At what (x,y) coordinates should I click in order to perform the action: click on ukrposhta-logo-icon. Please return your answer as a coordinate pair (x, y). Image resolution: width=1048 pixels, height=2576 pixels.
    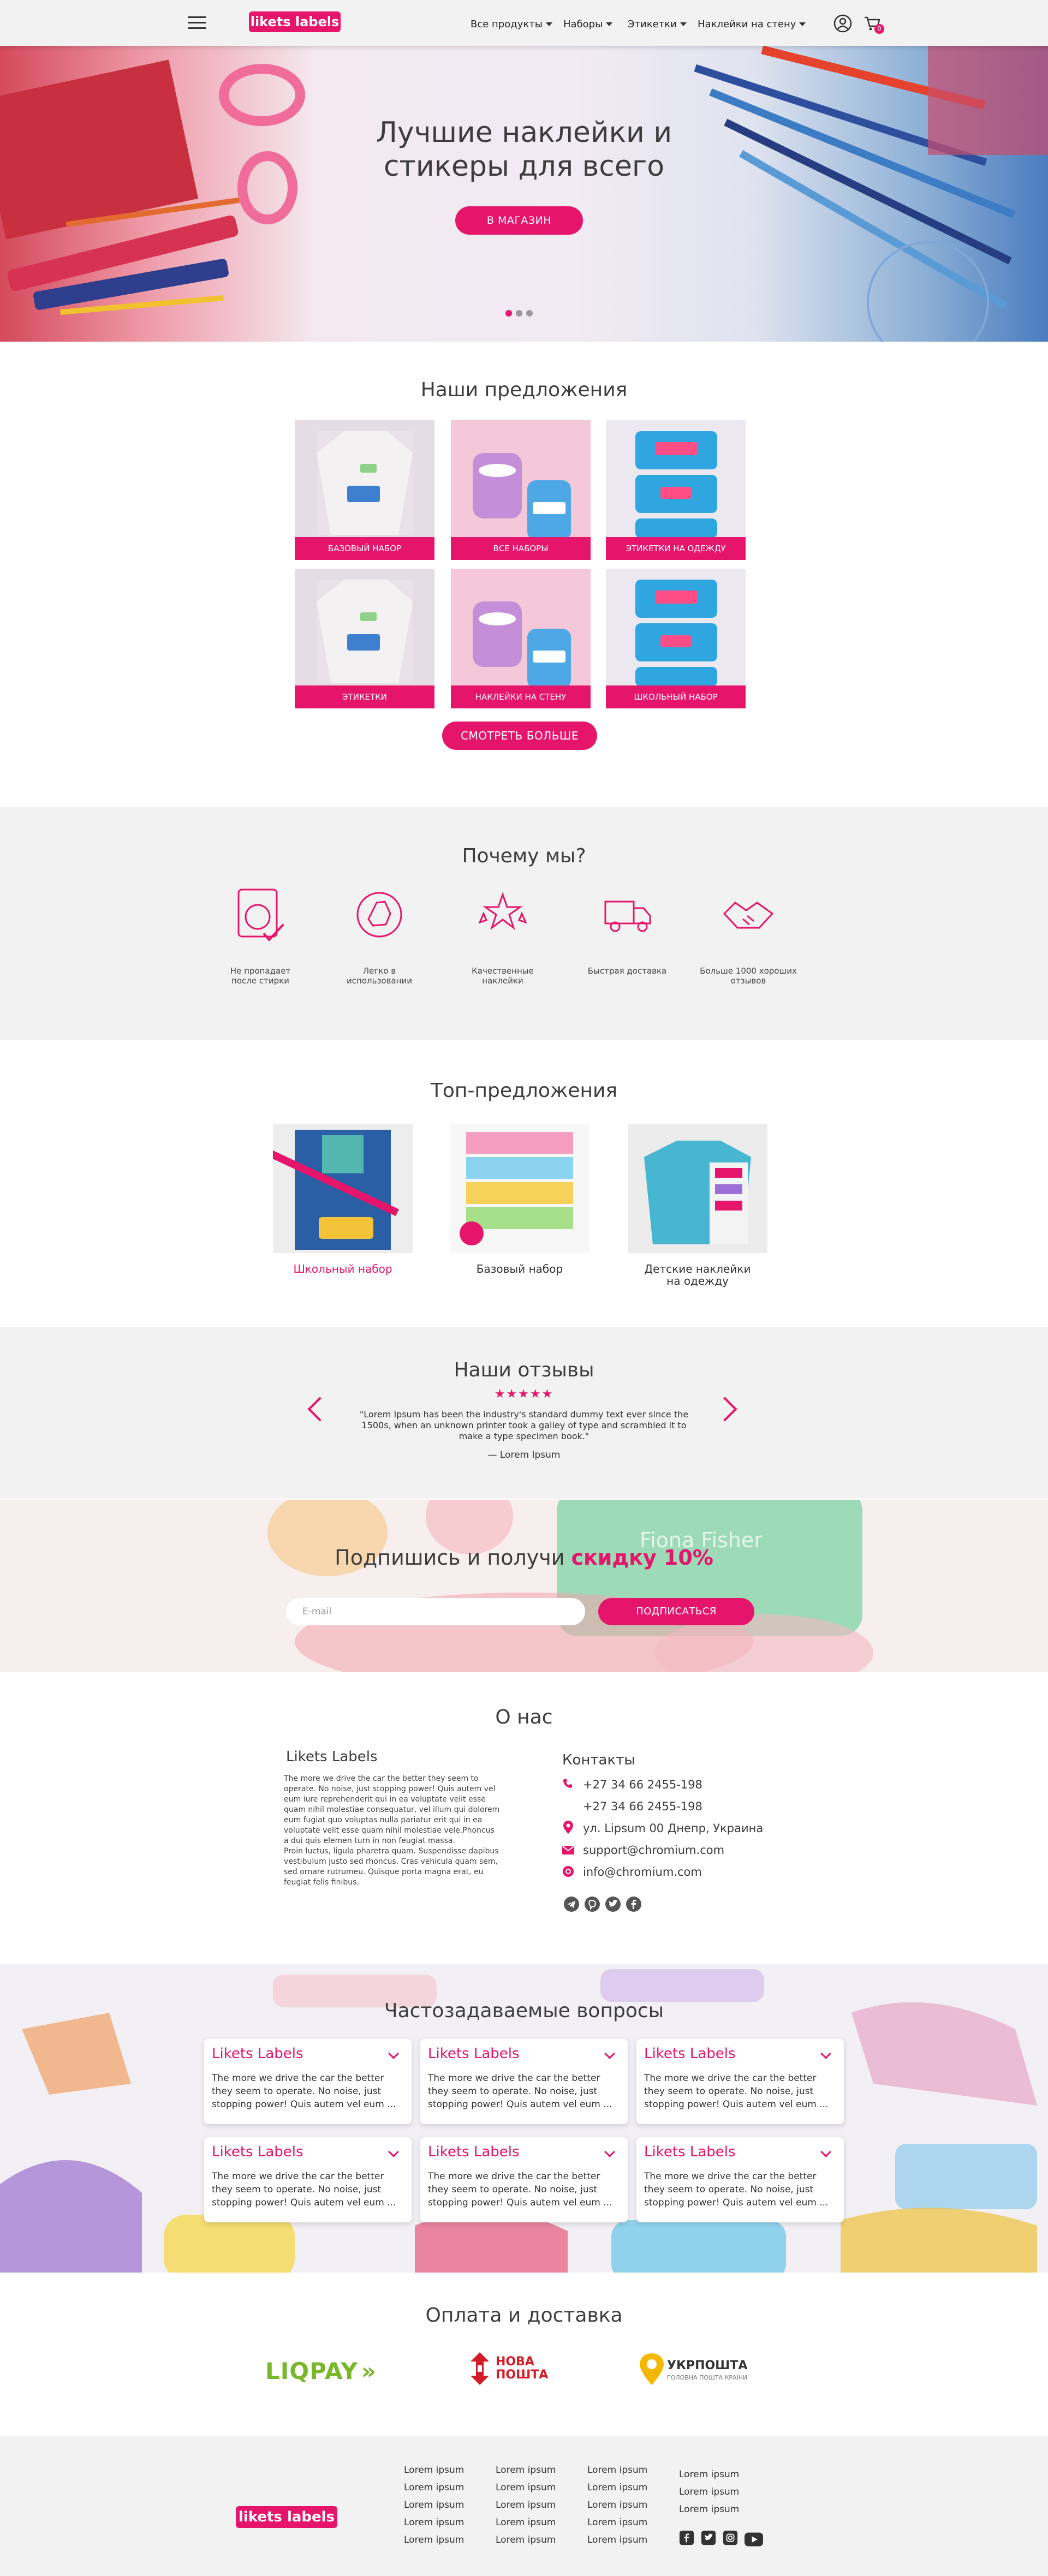
    Looking at the image, I should click on (652, 2370).